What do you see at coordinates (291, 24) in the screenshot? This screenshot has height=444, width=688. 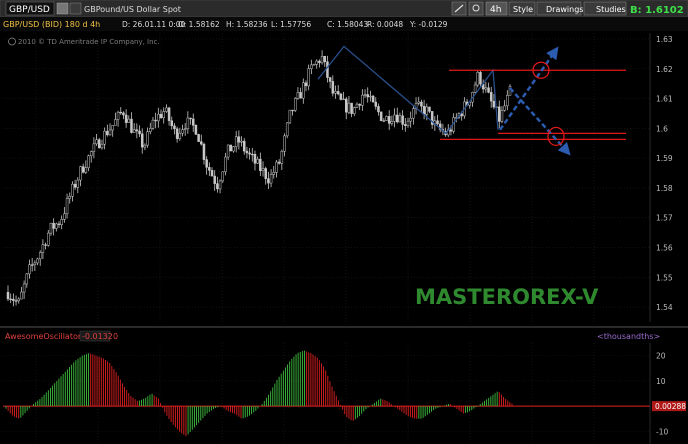 I see `info-field: L: 1.57756` at bounding box center [291, 24].